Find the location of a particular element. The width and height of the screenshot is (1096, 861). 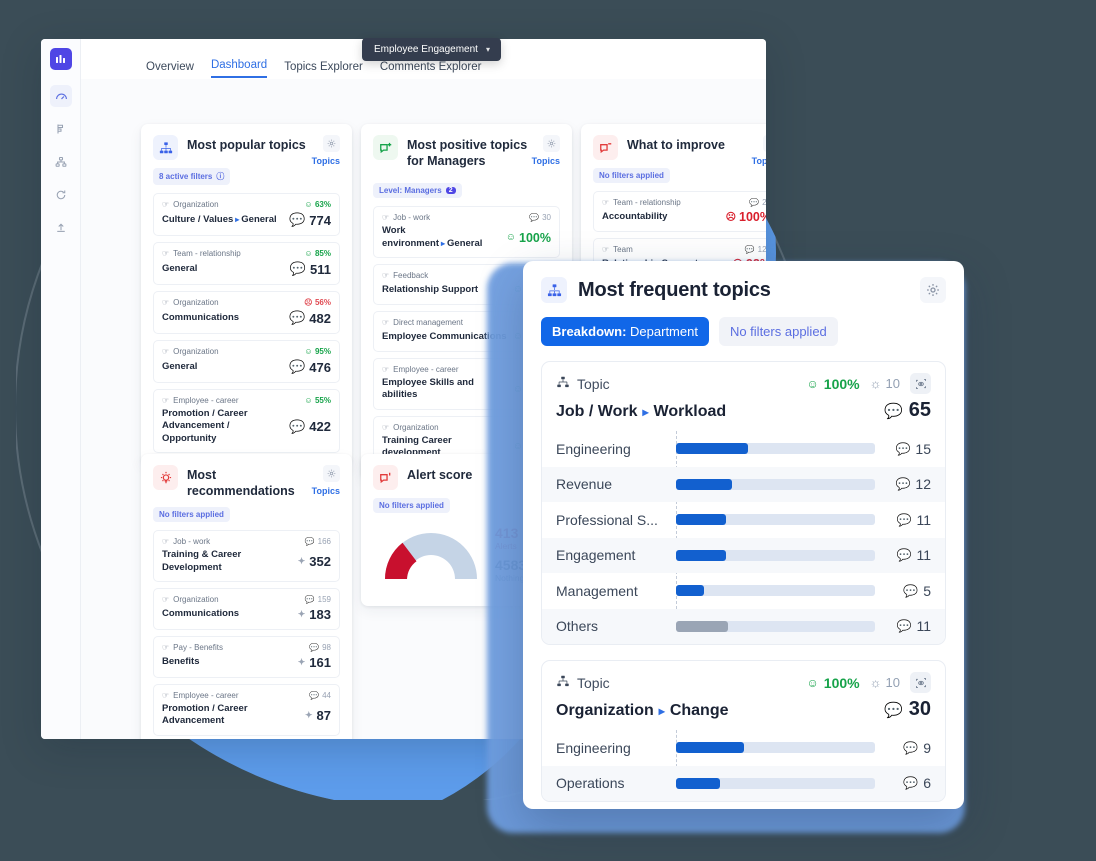

topic-block-workload: Topic ☺ 100% ☼ 10 Job / Work ▸ Workload 💬 65 is located at coordinates (743, 503).